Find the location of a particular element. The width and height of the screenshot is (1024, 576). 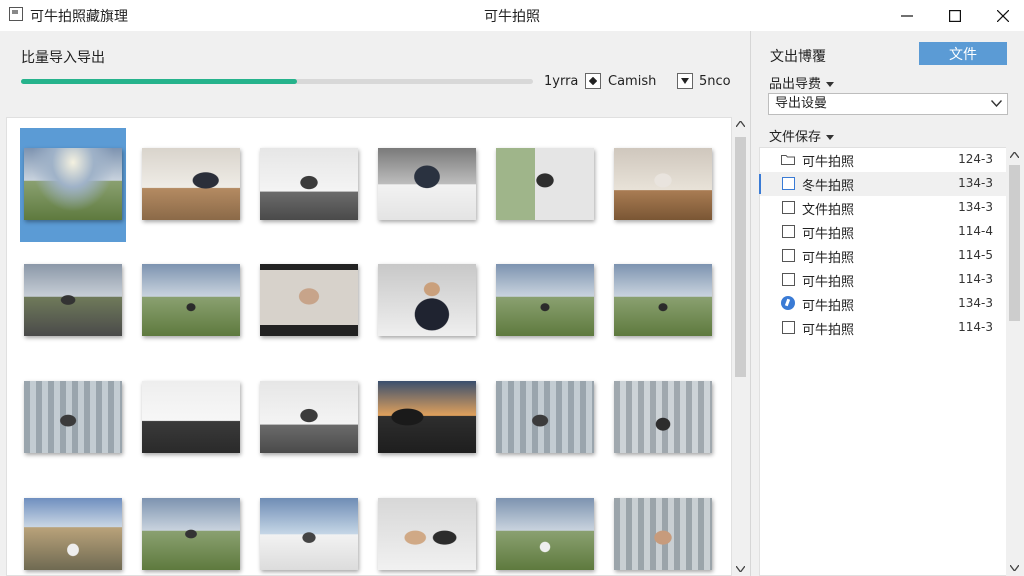

file-button: 文件 is located at coordinates (963, 53).